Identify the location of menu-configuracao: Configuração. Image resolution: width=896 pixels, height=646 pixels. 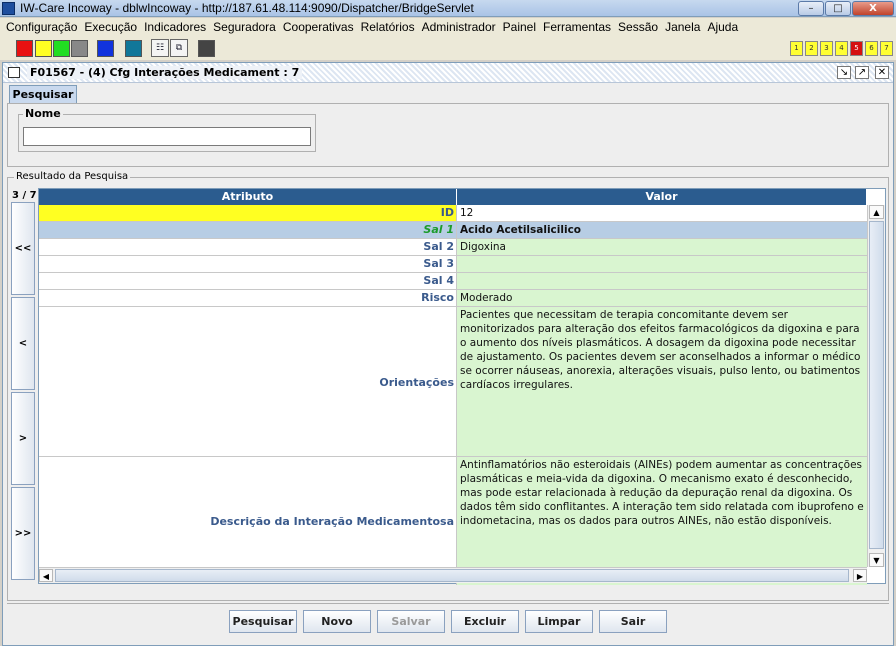
(43, 27).